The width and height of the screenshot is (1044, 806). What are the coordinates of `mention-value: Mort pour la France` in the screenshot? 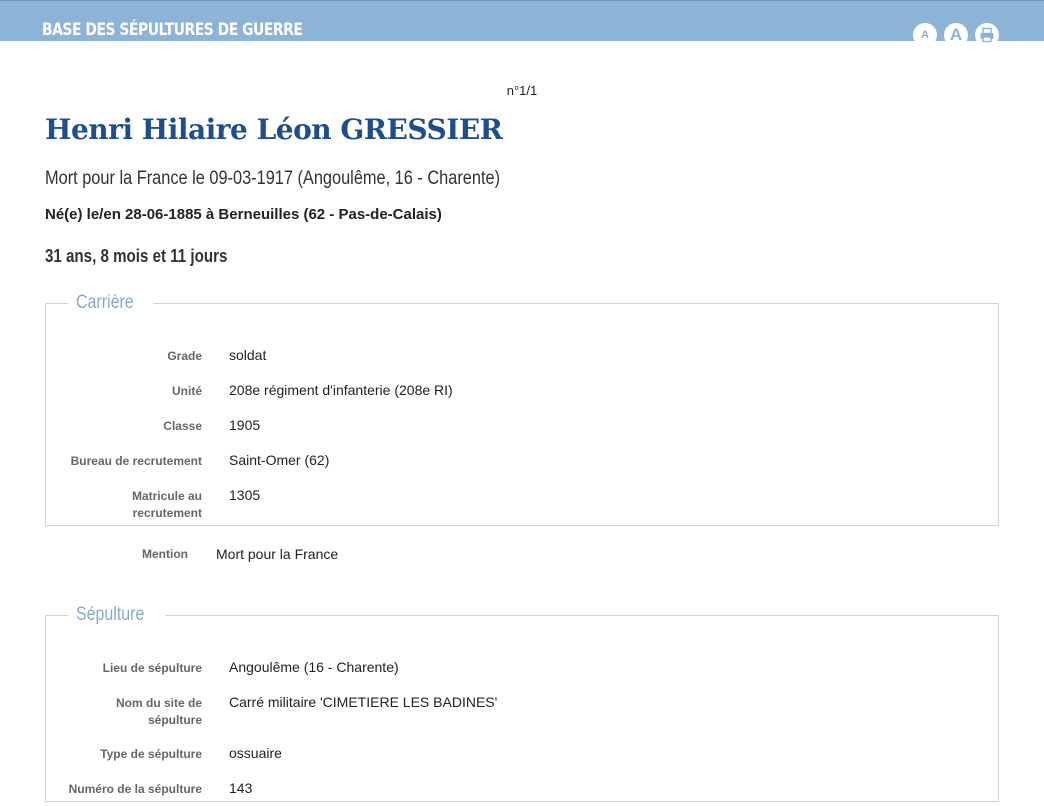 It's located at (277, 554).